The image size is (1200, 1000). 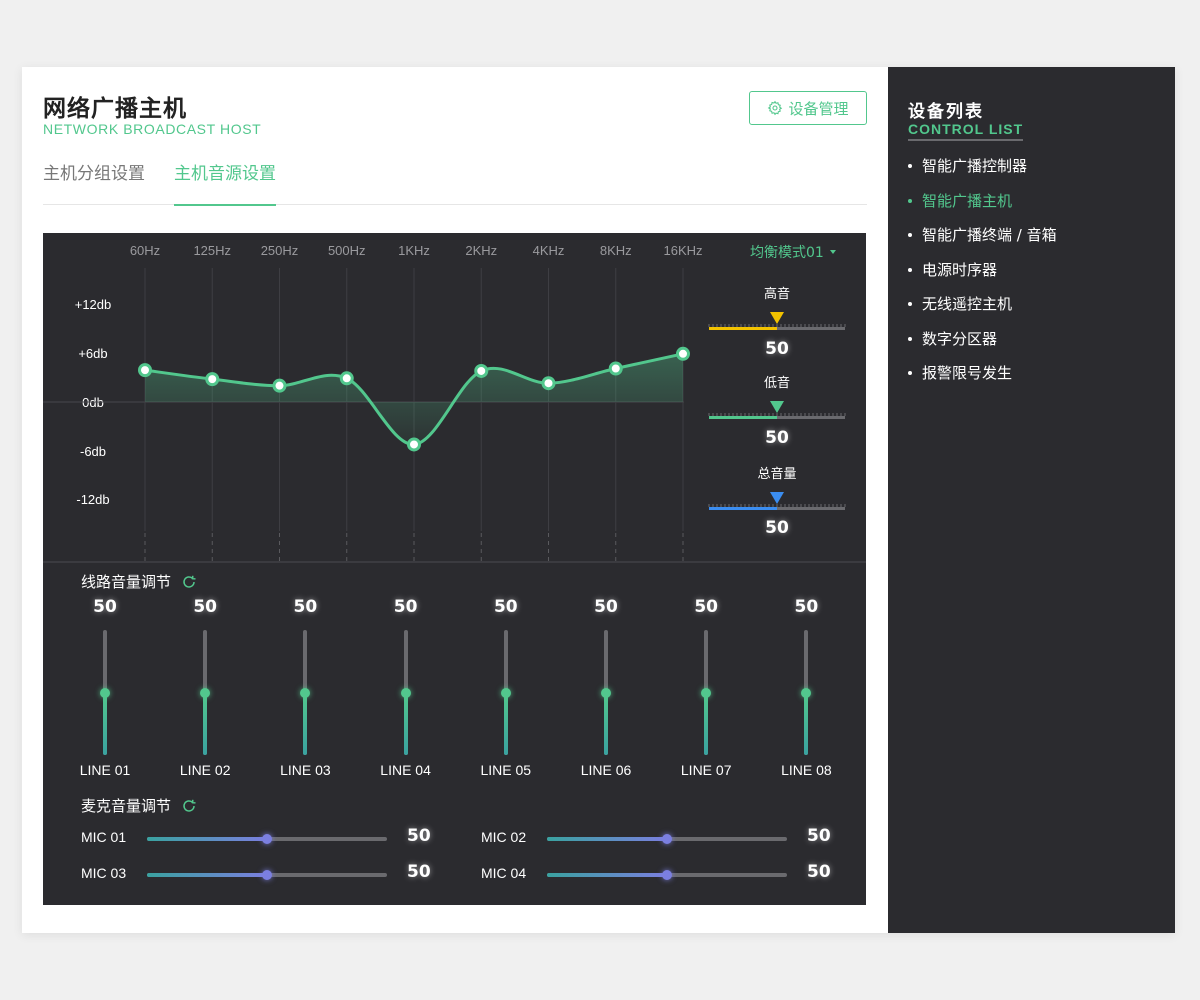 I want to click on sidebar-device-item: 智能广播控制器, so click(x=982, y=172).